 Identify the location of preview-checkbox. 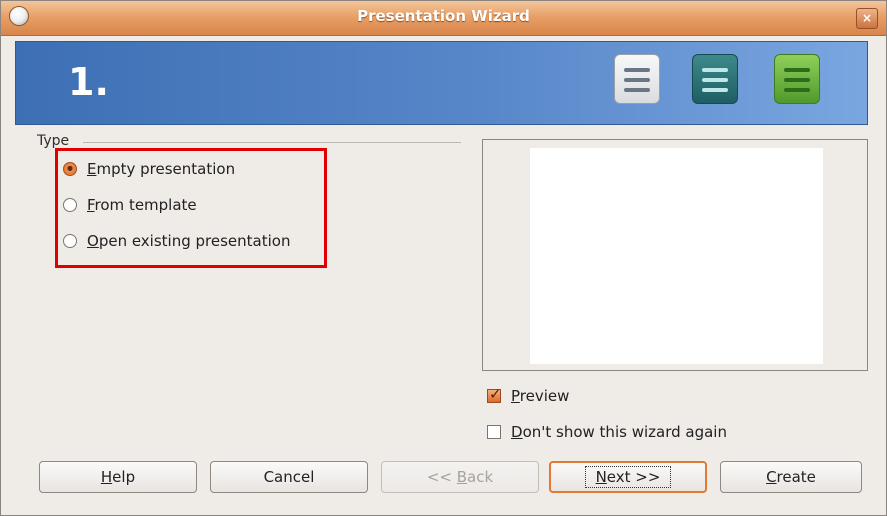
(494, 394).